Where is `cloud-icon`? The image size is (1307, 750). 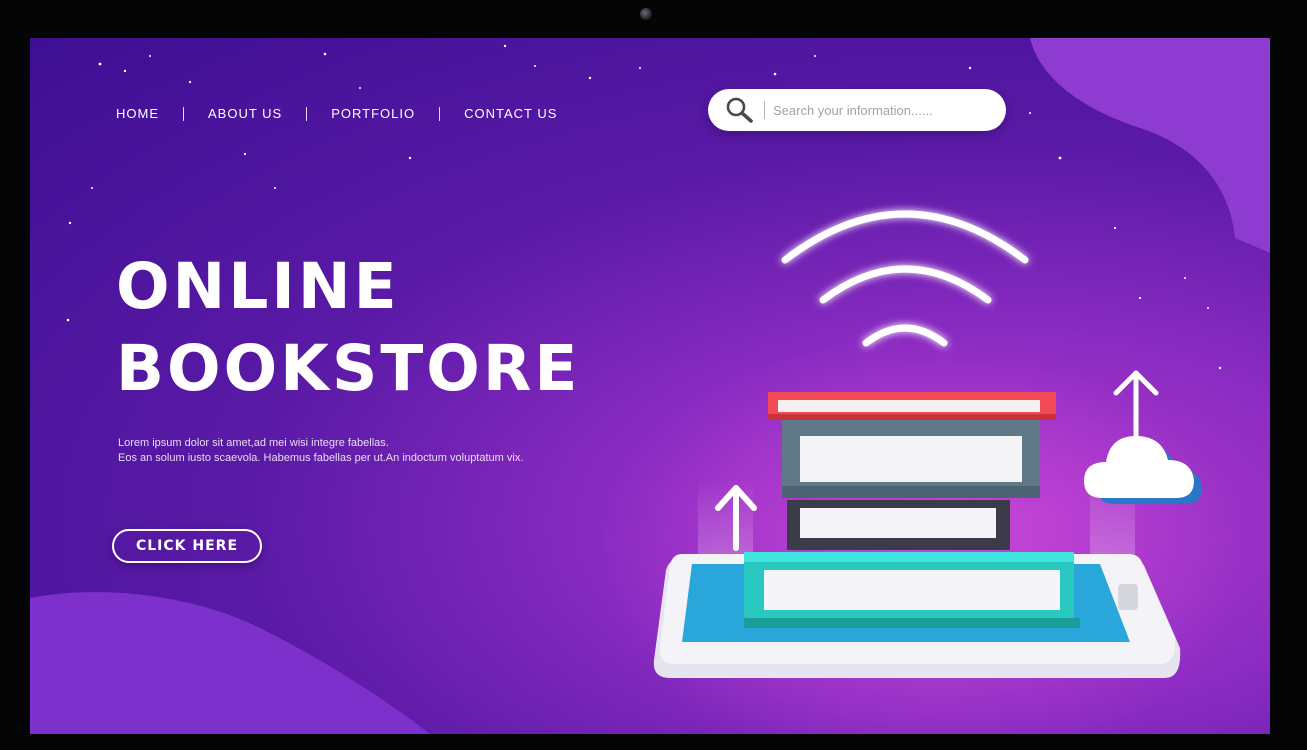
cloud-icon is located at coordinates (1143, 470).